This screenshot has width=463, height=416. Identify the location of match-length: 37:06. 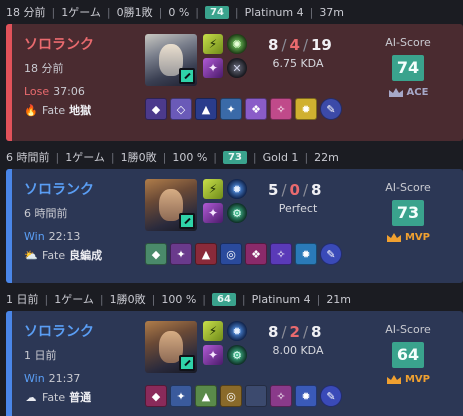
(69, 91).